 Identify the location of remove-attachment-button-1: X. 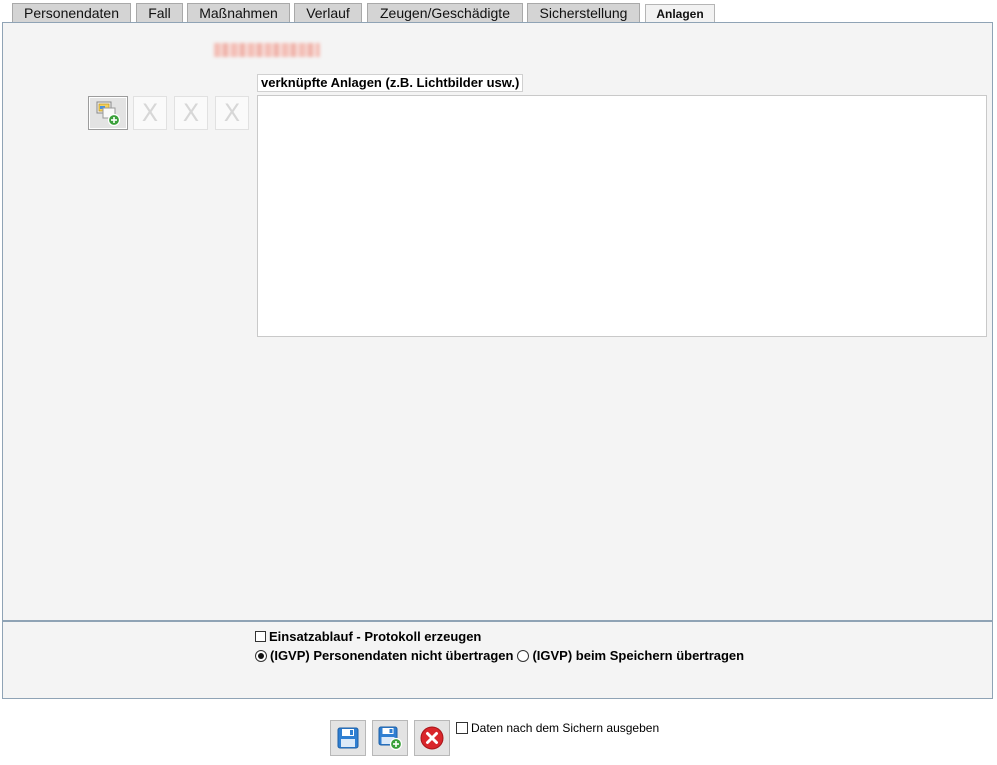
(150, 113).